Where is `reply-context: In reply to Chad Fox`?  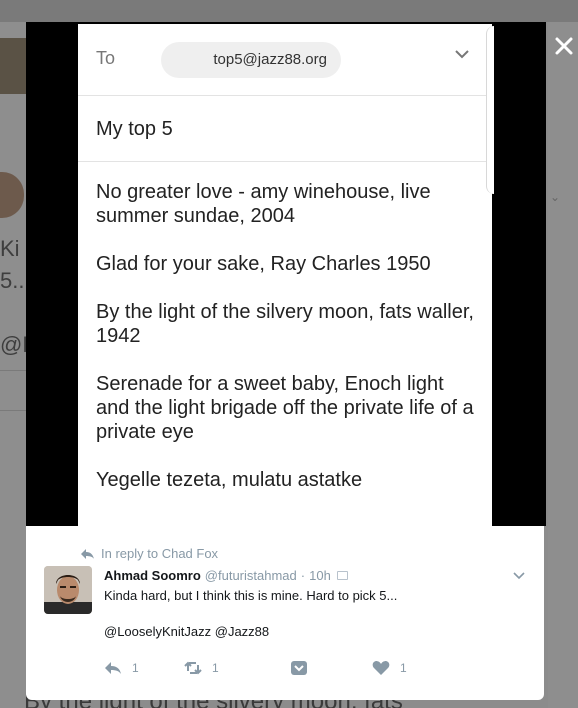
reply-context: In reply to Chad Fox is located at coordinates (149, 553).